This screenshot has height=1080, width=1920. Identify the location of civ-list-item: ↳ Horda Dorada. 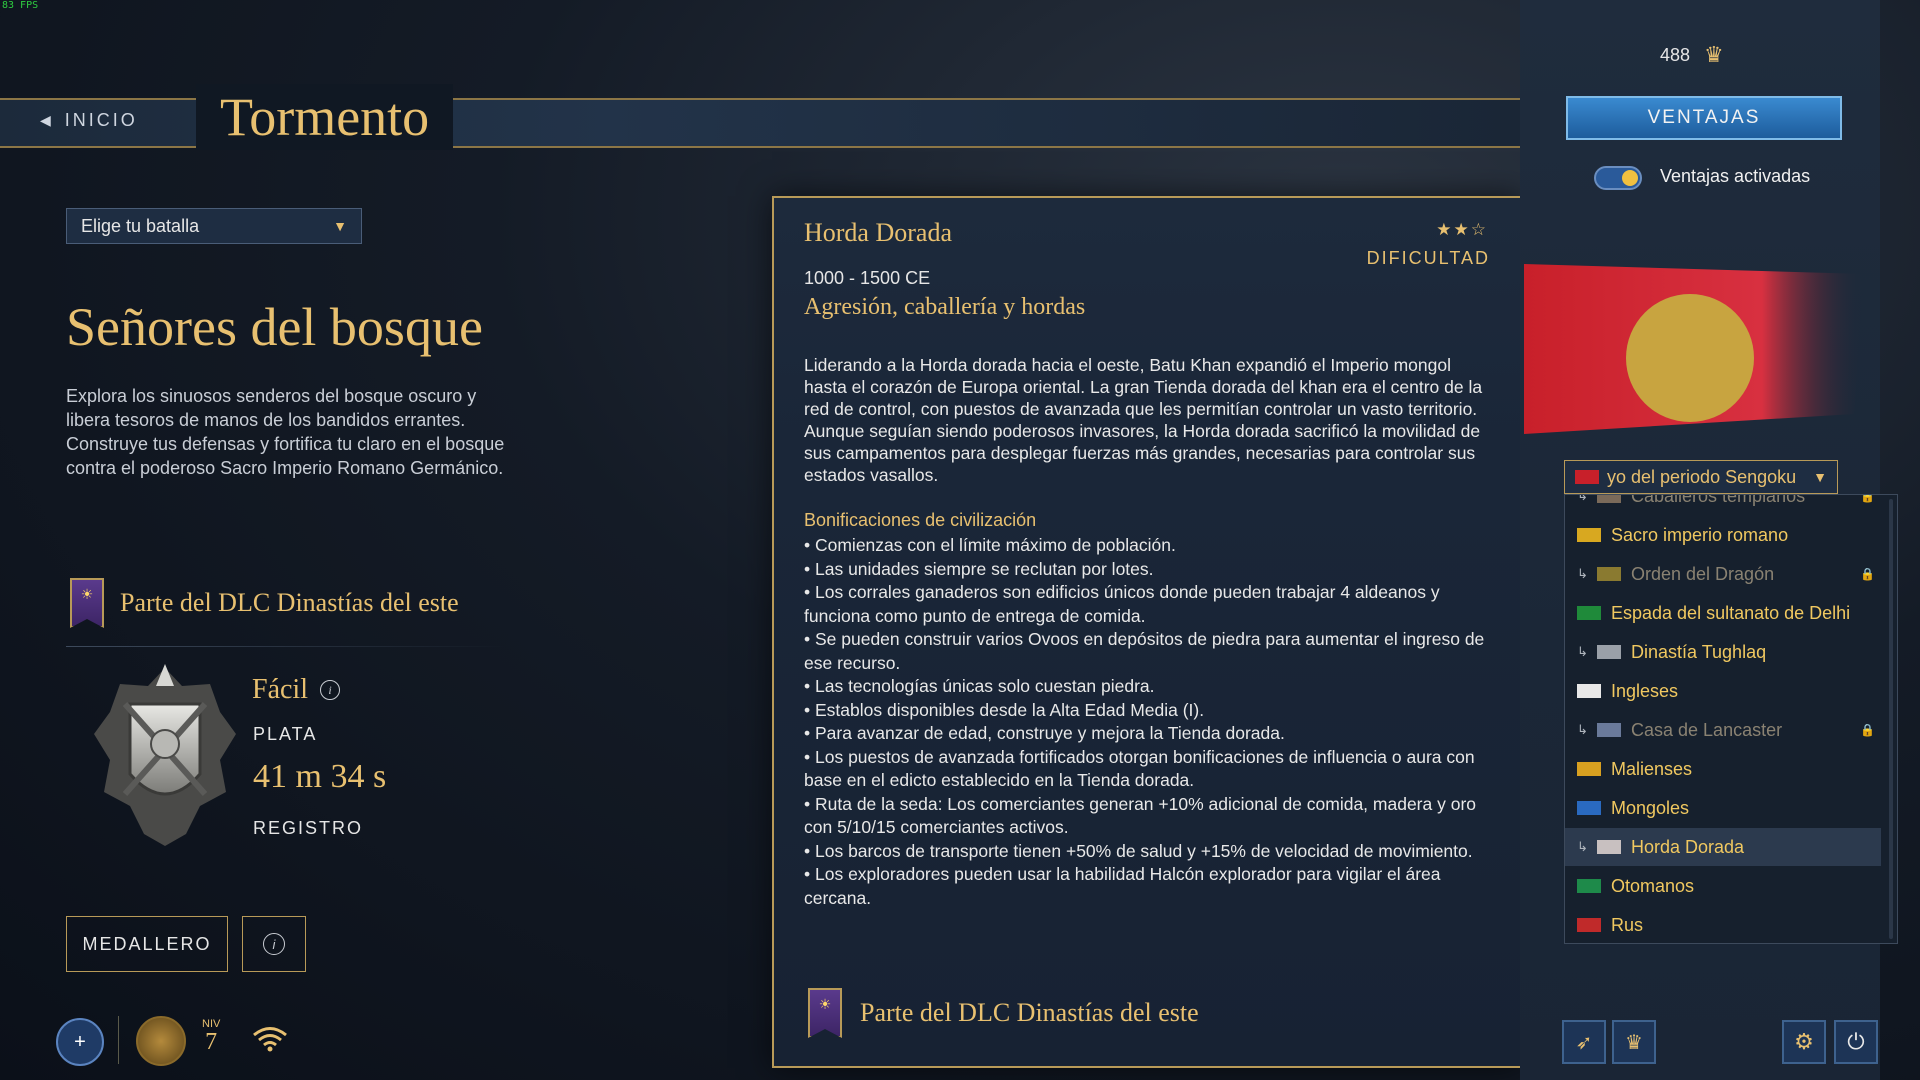
(1723, 847).